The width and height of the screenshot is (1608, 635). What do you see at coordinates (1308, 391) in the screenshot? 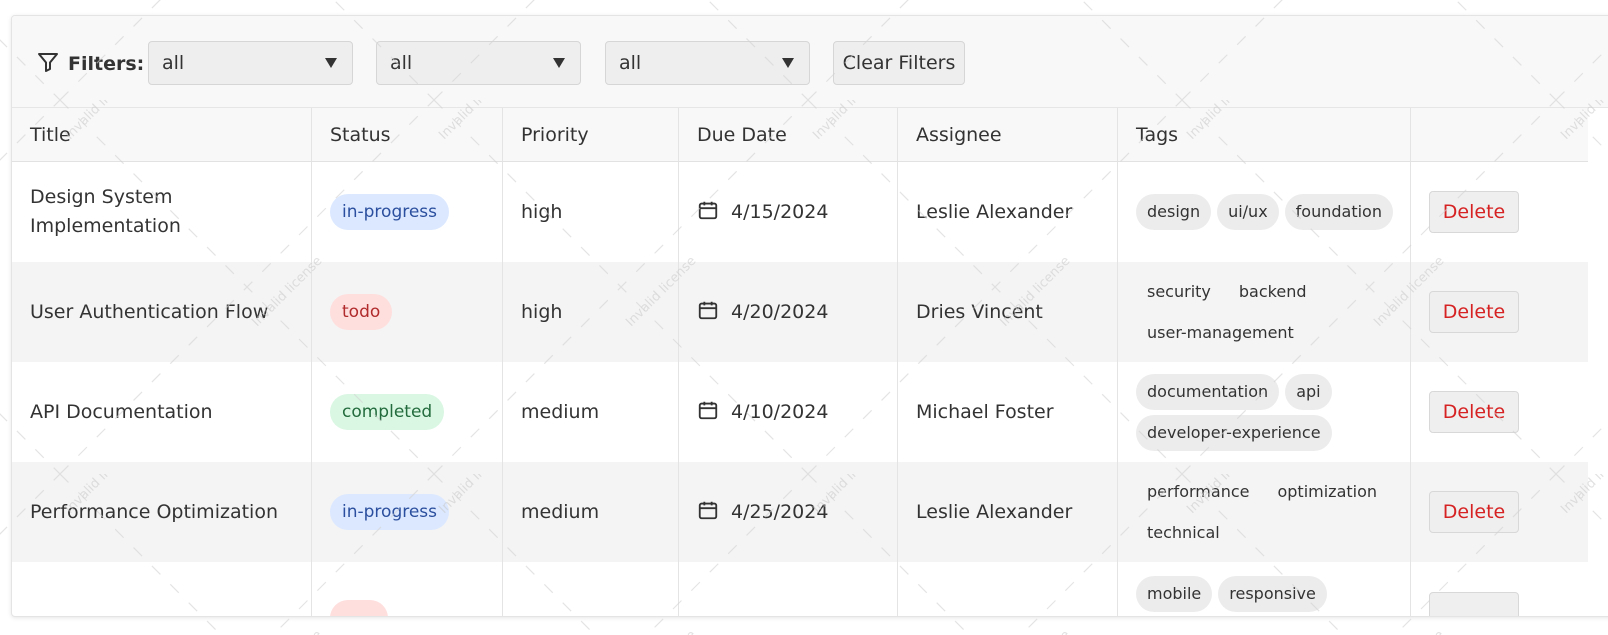
I see `tag-chip: api` at bounding box center [1308, 391].